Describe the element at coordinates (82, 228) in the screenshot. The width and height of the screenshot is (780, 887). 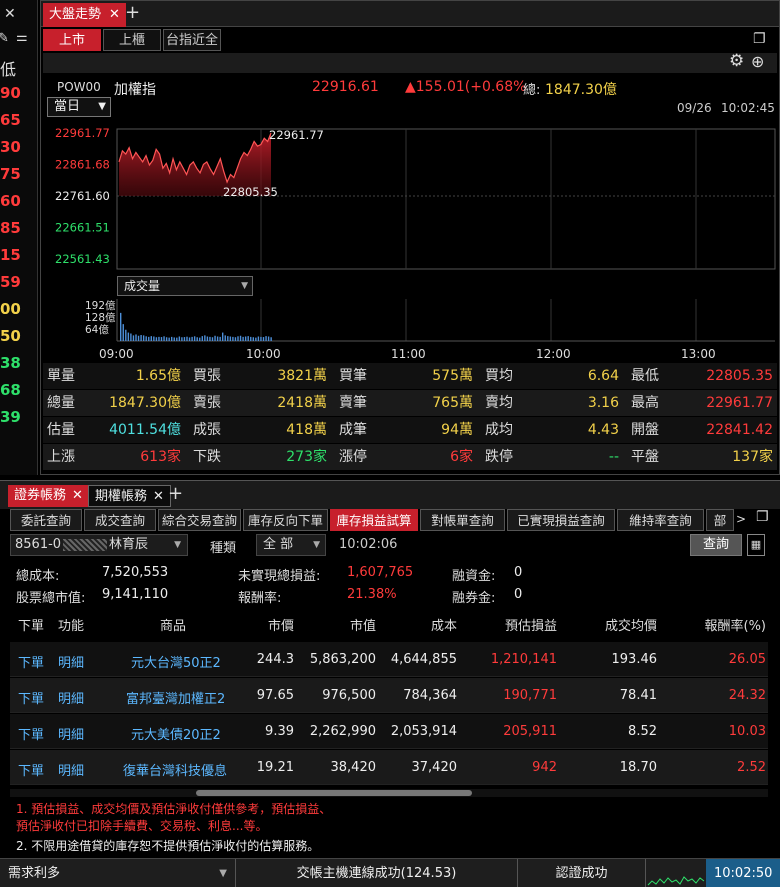
I see `y-tick-label: 22661.51` at that location.